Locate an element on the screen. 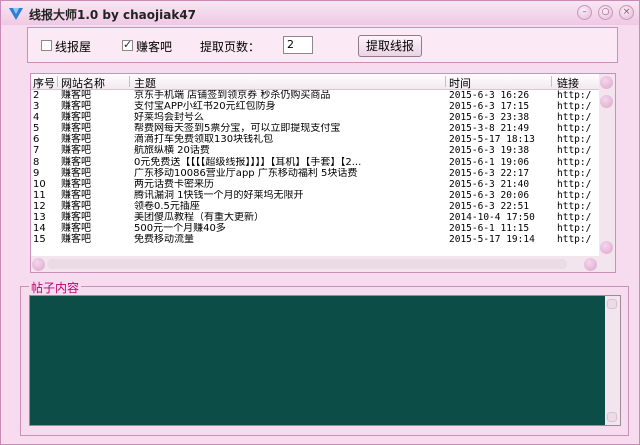 The height and width of the screenshot is (445, 640). list-header: 序号 网站名称 主题 时间 链接 is located at coordinates (315, 82).